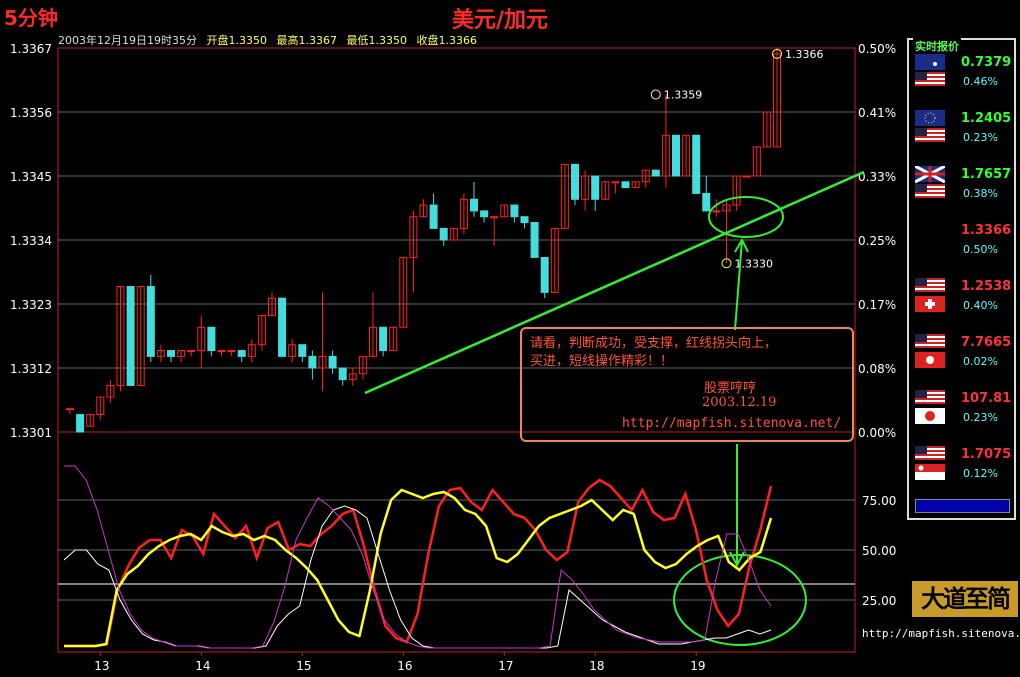 This screenshot has width=1020, height=677. Describe the element at coordinates (877, 305) in the screenshot. I see `y-pct-tick-label: 0.17%` at that location.